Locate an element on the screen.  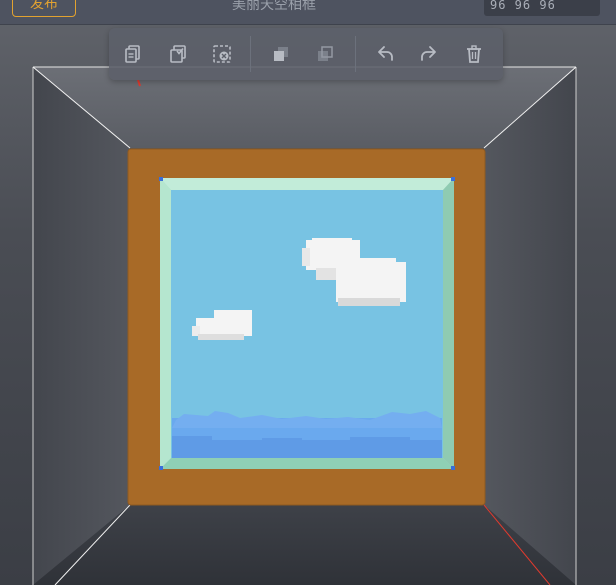
copy-button is located at coordinates (133, 54).